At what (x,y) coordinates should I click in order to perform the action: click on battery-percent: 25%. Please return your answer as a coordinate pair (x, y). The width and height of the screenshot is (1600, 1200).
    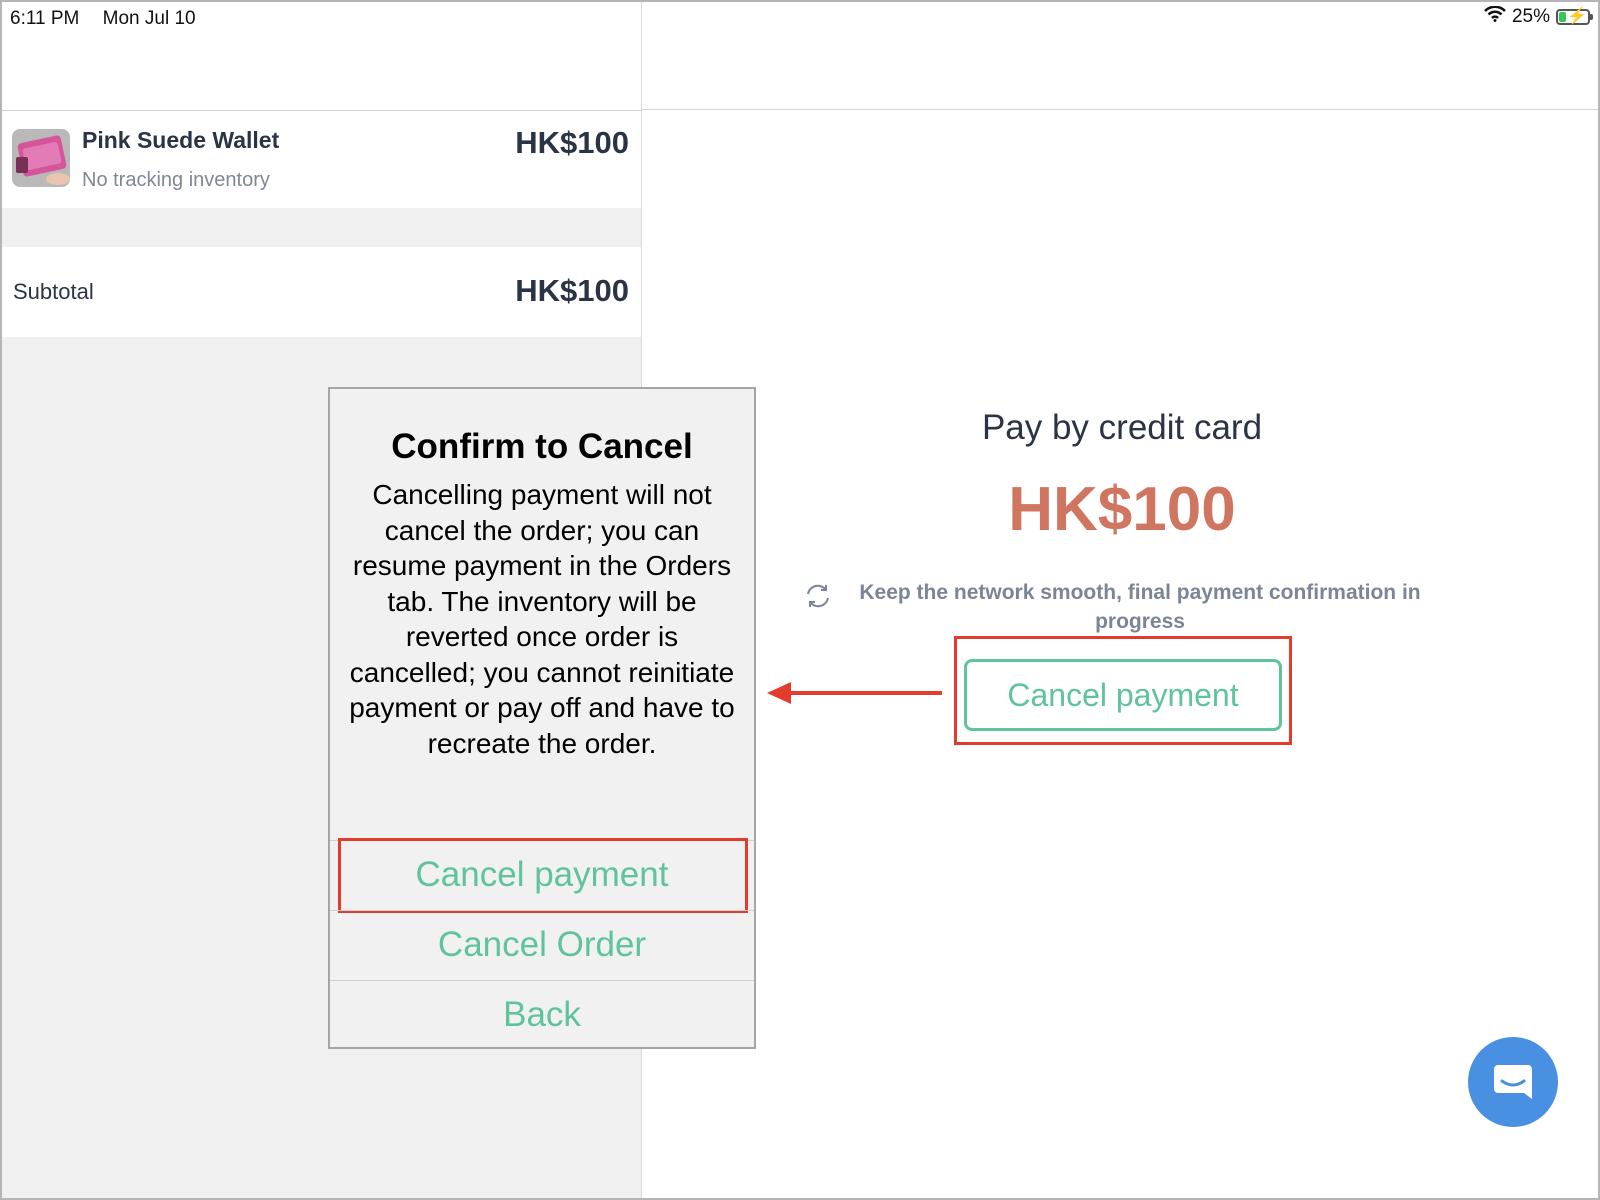
    Looking at the image, I should click on (1530, 16).